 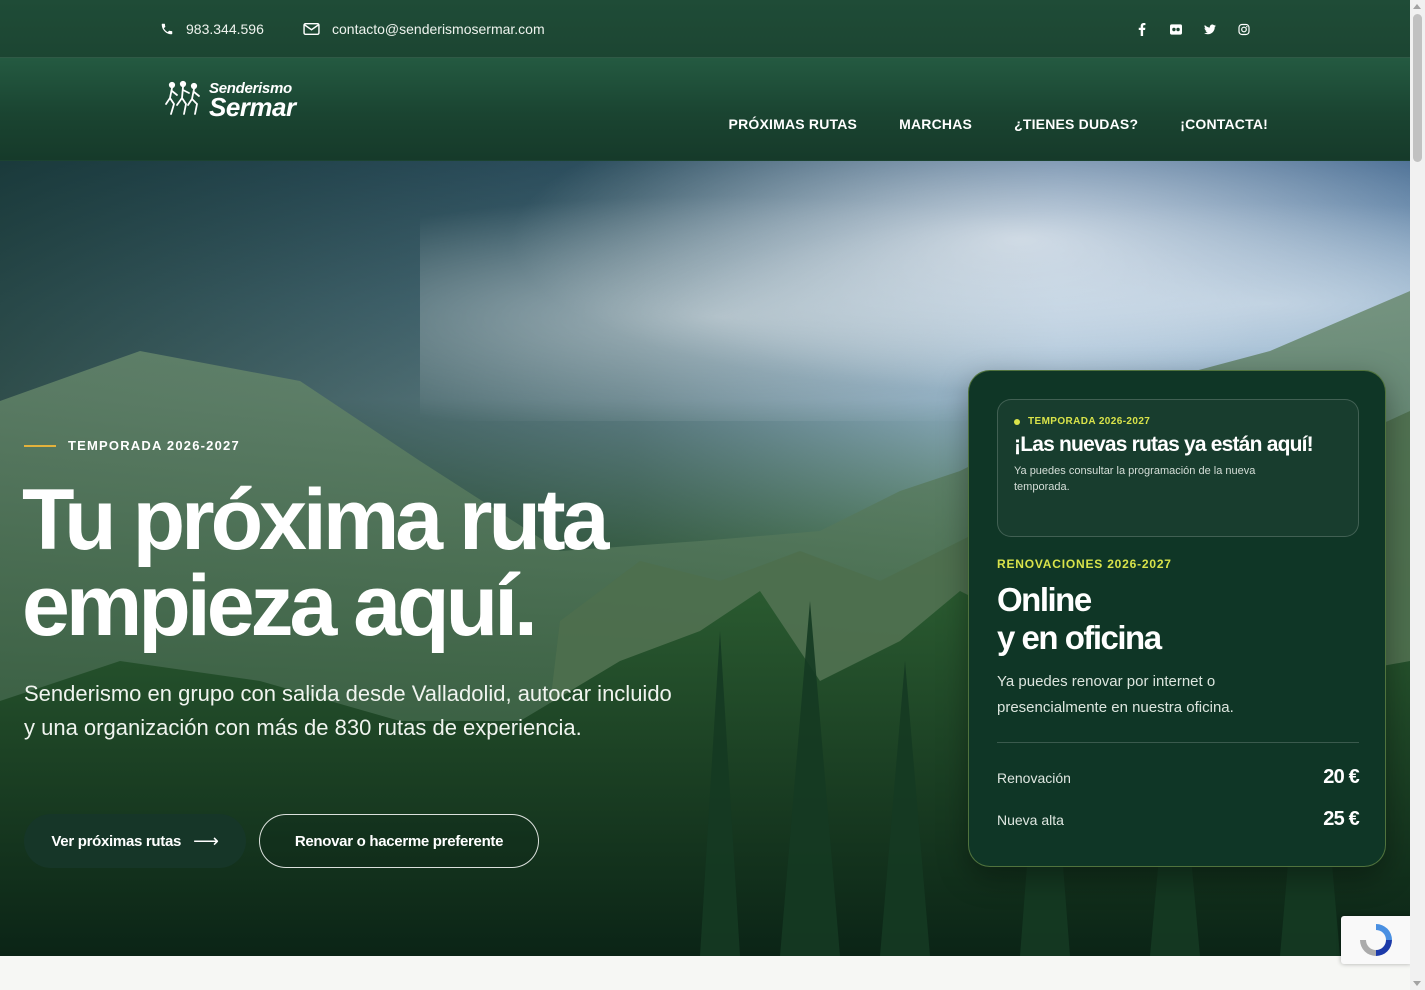 I want to click on page-scrollbar, so click(x=1417, y=495).